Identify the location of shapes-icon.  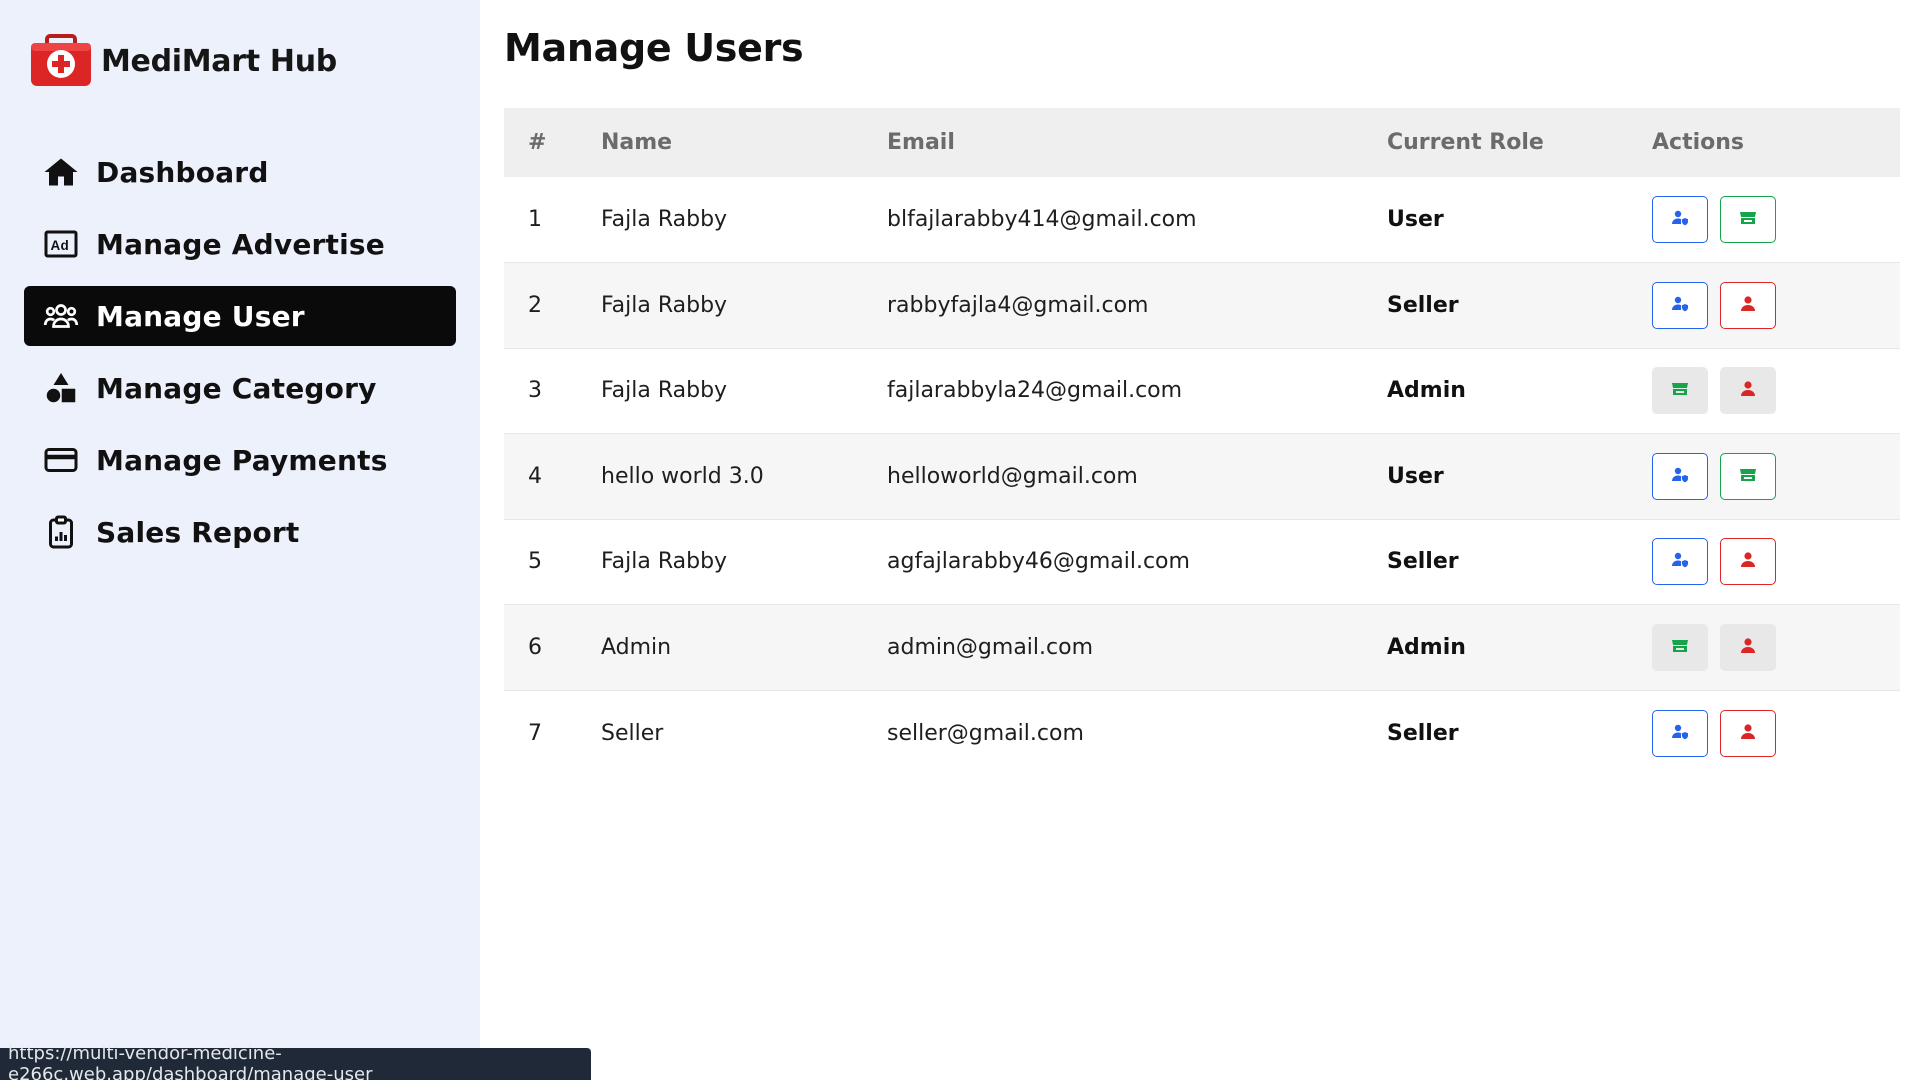
(61, 388).